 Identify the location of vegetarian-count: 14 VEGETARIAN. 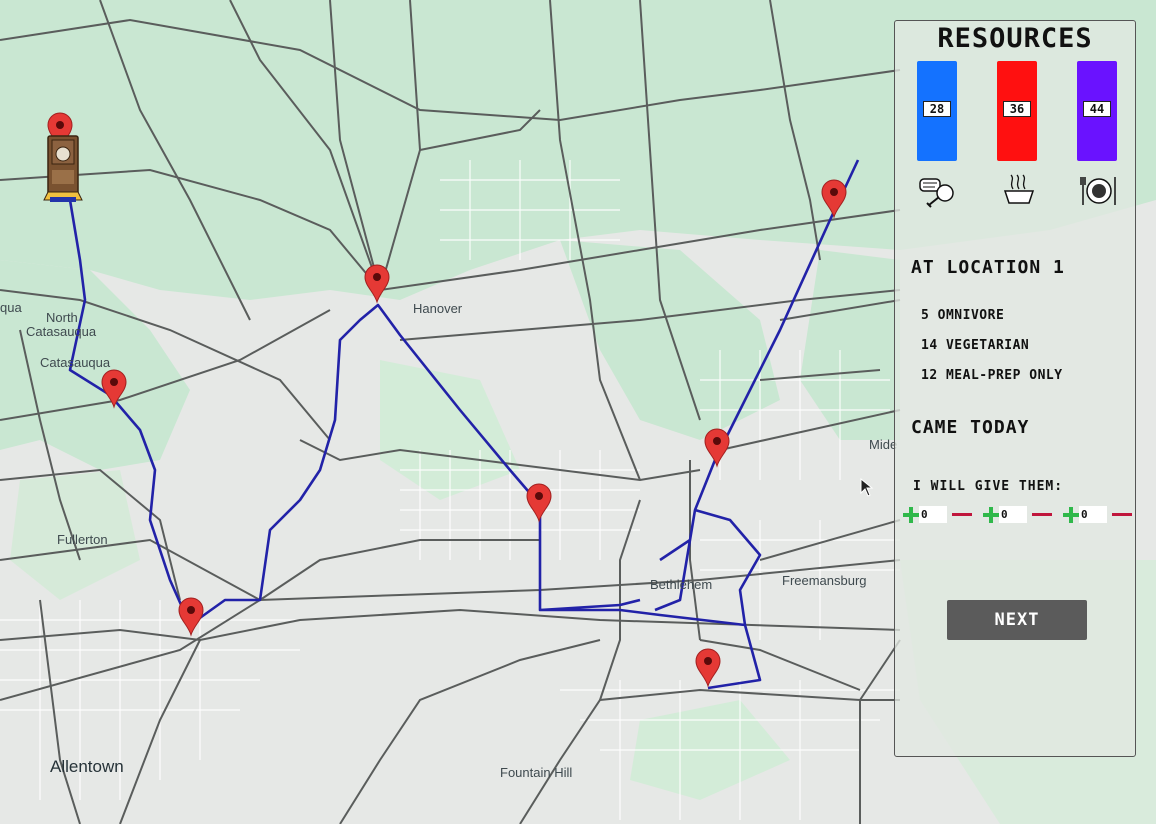
(975, 345).